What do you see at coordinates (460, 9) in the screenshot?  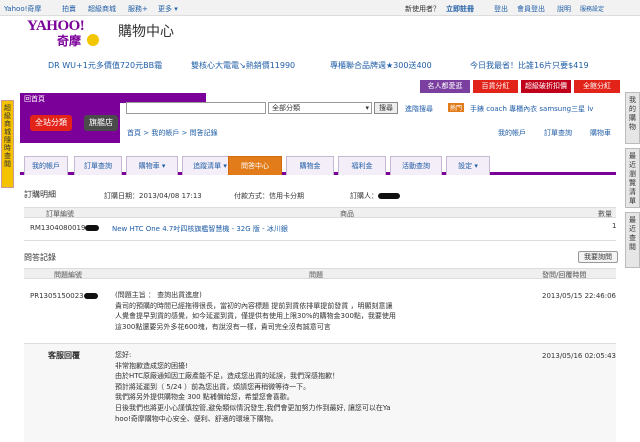 I see `register-link: 立即註冊` at bounding box center [460, 9].